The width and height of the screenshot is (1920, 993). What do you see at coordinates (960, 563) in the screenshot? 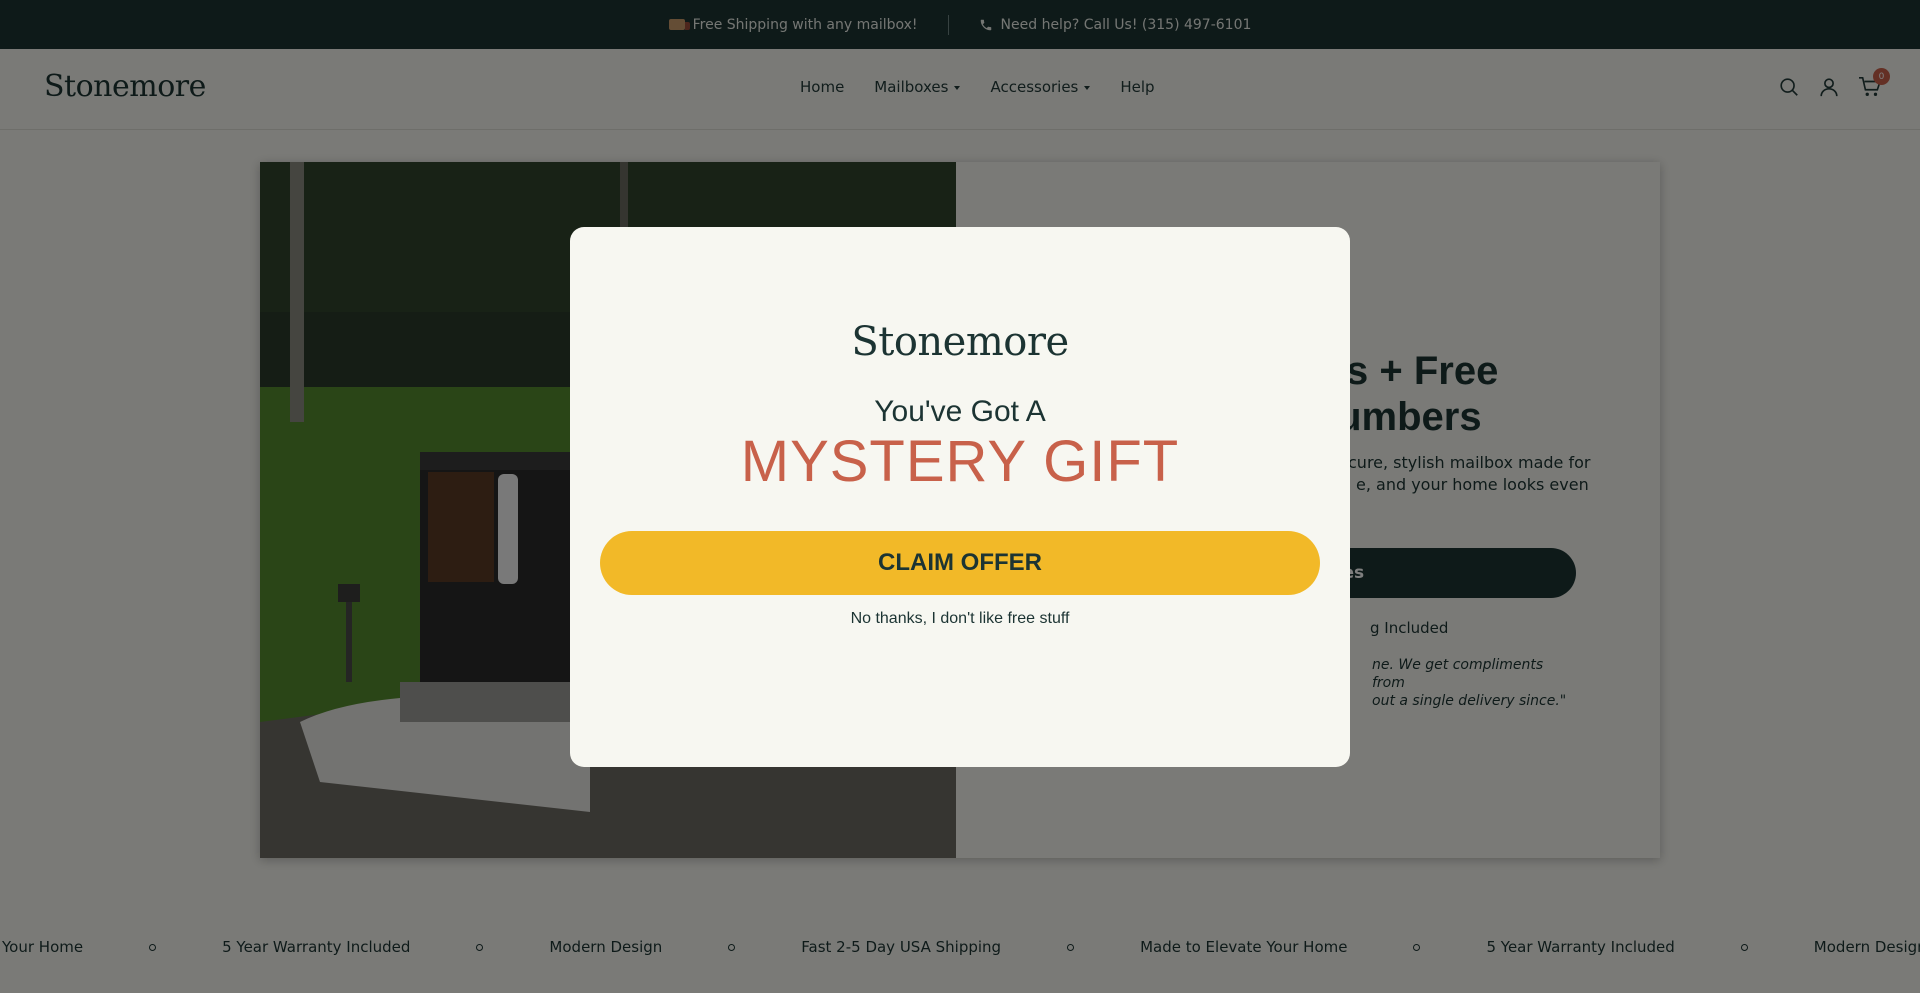
I see `claim-offer-button: CLAIM OFFER` at bounding box center [960, 563].